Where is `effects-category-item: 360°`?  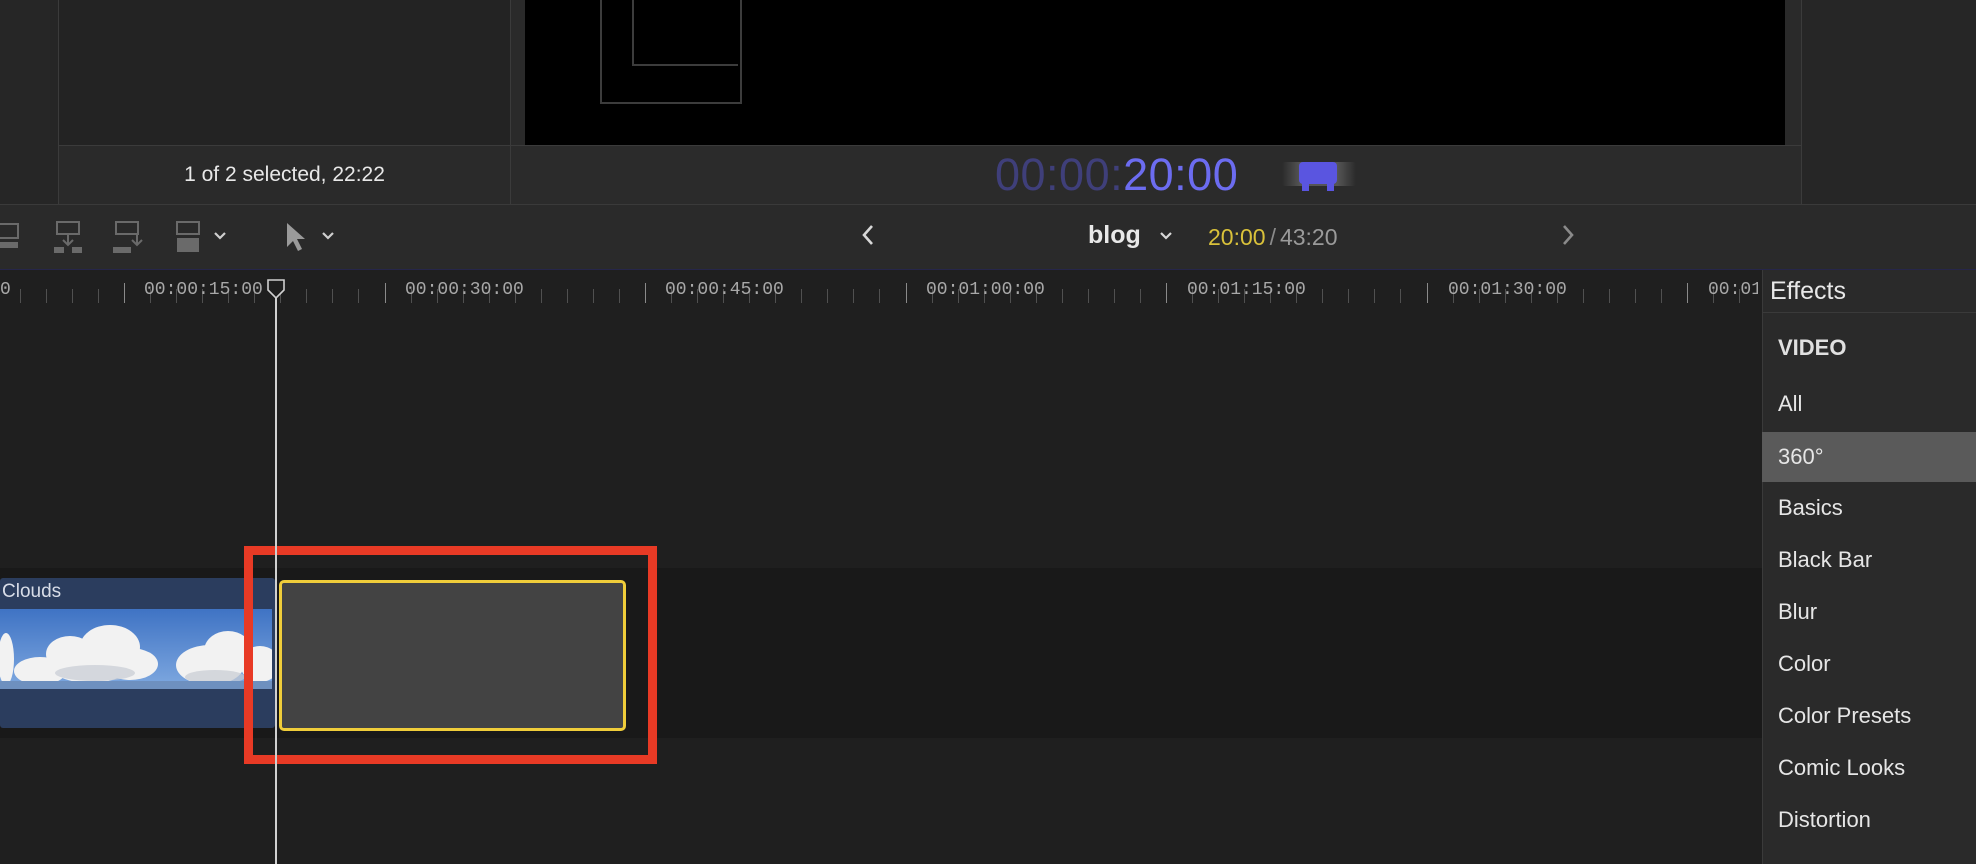
effects-category-item: 360° is located at coordinates (1869, 457).